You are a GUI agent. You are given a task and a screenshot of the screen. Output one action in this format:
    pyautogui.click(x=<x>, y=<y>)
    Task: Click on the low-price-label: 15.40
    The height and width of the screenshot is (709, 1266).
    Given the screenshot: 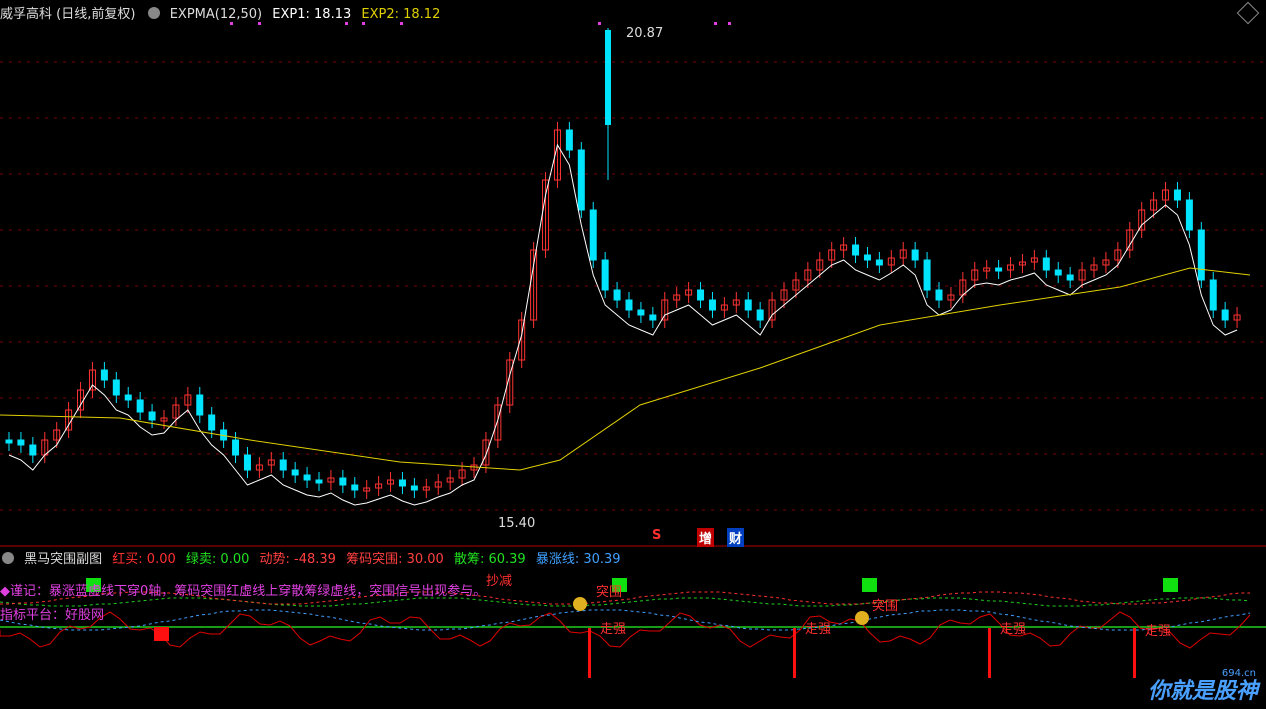 What is the action you would take?
    pyautogui.click(x=516, y=523)
    